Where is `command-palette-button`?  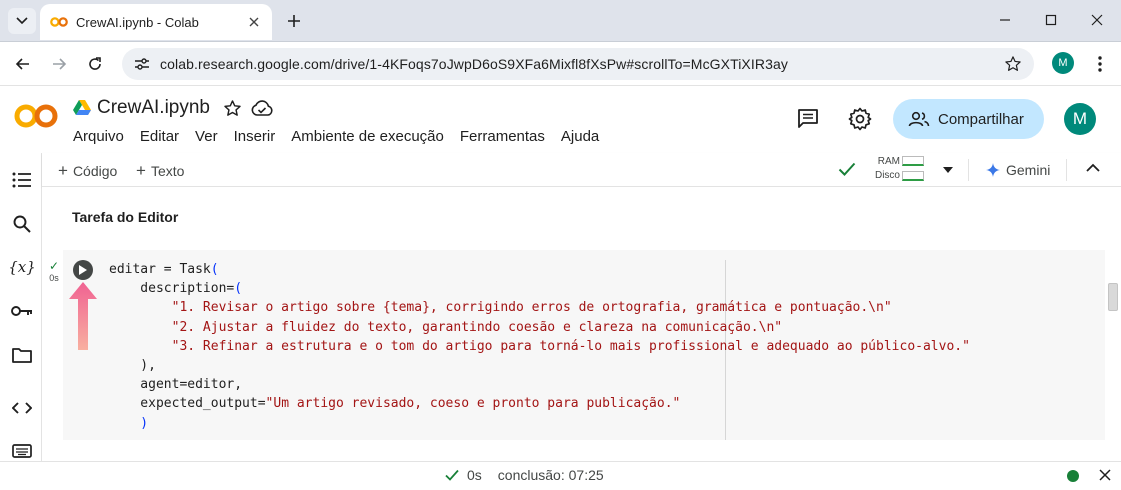
command-palette-button is located at coordinates (22, 451).